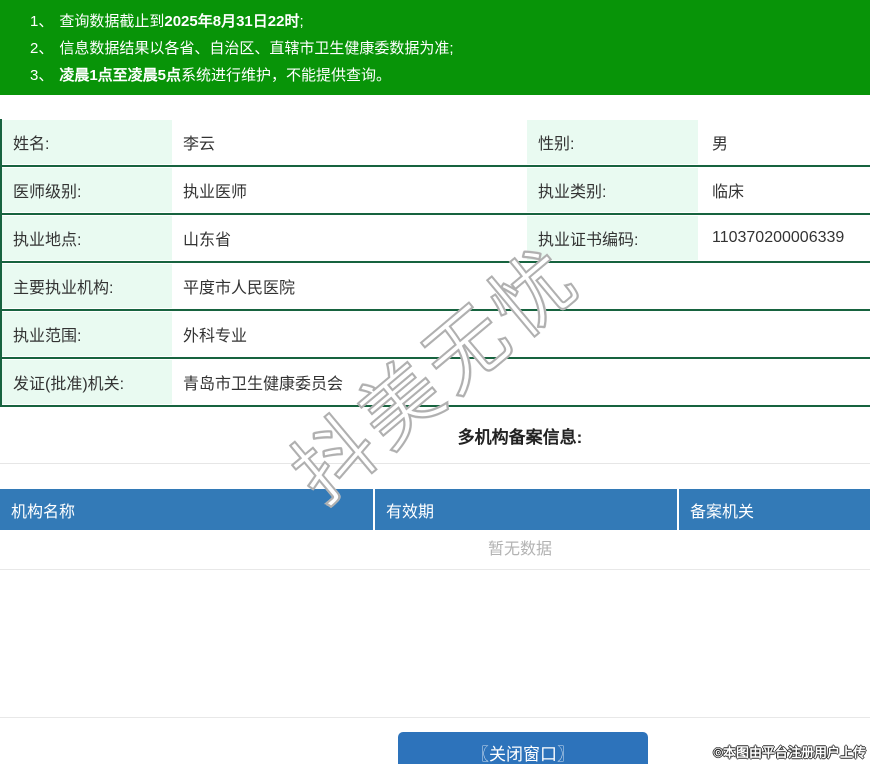 Image resolution: width=870 pixels, height=764 pixels. What do you see at coordinates (87, 286) in the screenshot?
I see `main-institution-label: 主要执业机构:` at bounding box center [87, 286].